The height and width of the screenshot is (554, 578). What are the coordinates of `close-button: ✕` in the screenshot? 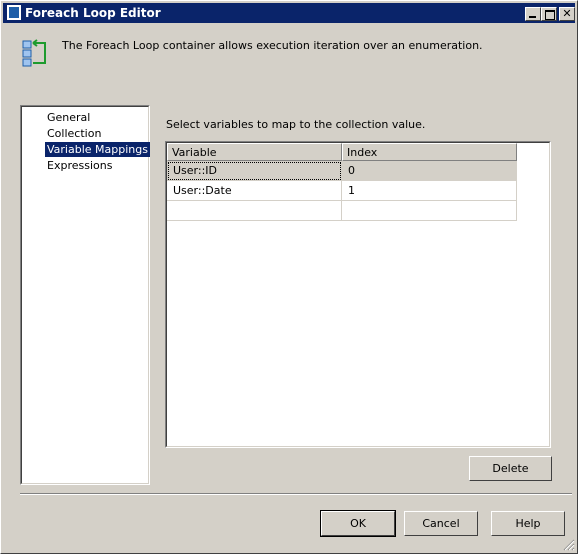 It's located at (567, 14).